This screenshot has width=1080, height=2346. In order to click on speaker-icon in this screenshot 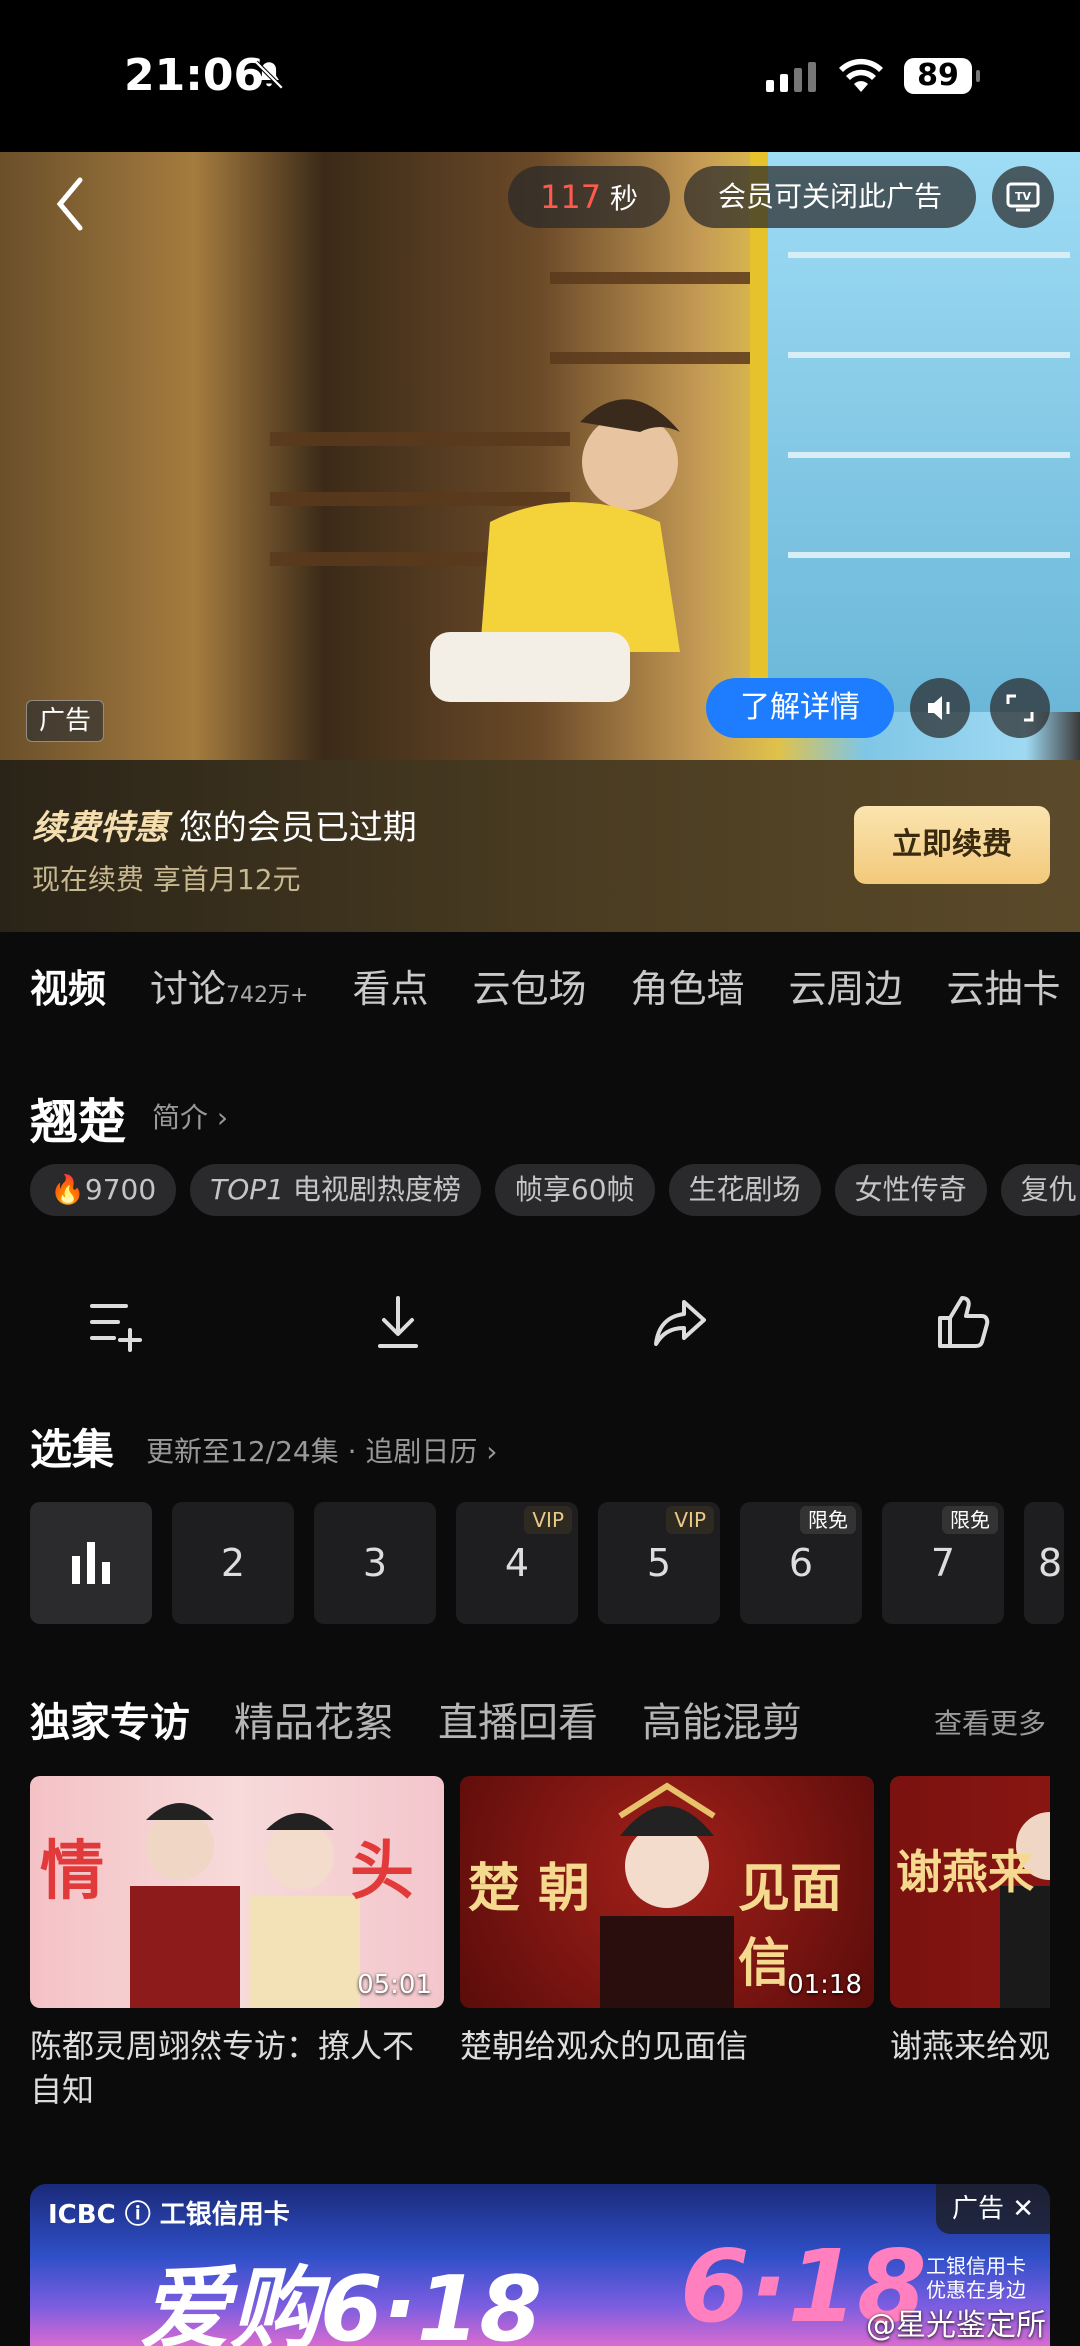, I will do `click(939, 708)`.